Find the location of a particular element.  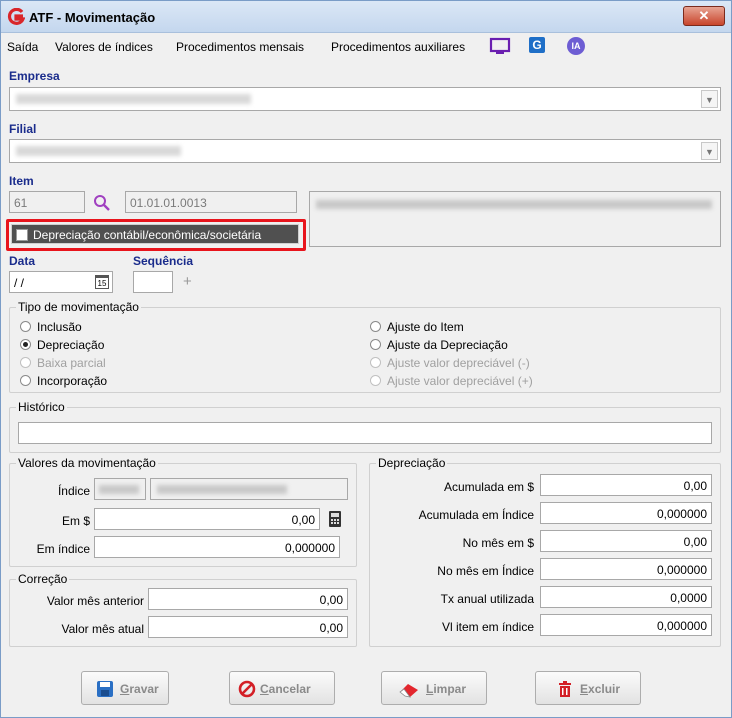

ia-assistant-icon: IA is located at coordinates (576, 46).